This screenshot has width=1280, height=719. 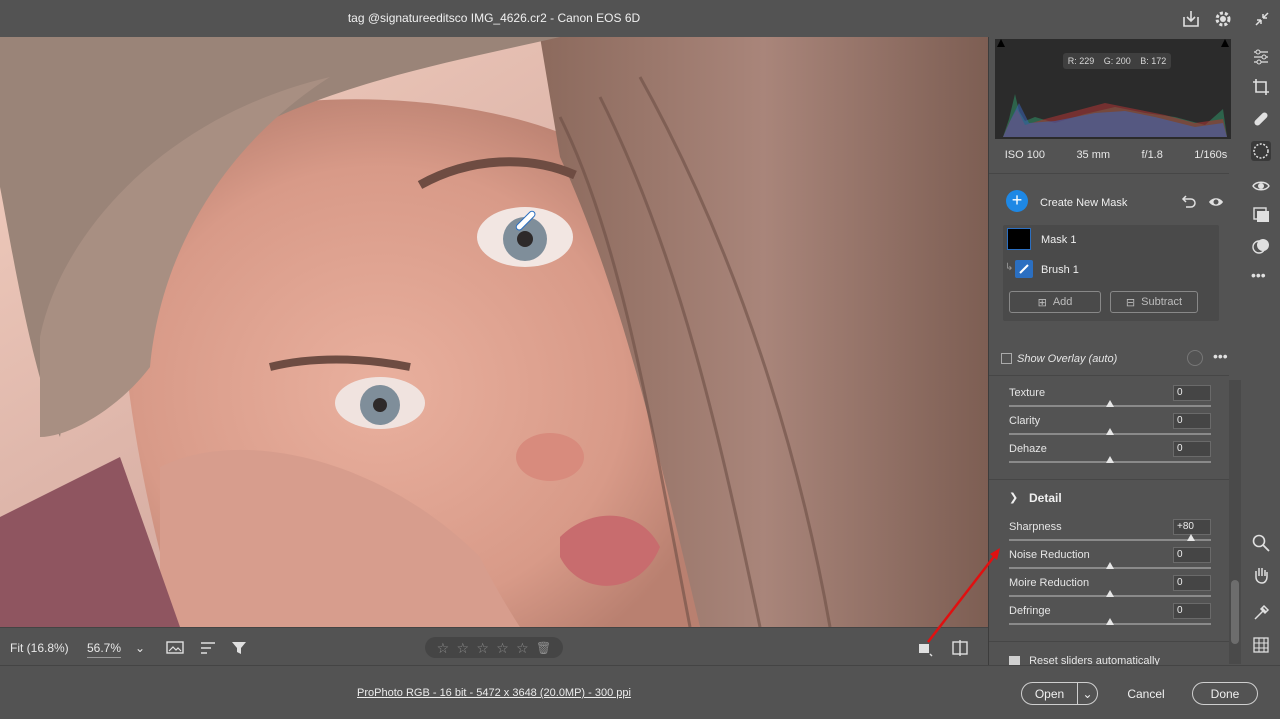 What do you see at coordinates (1261, 119) in the screenshot?
I see `healing-icon` at bounding box center [1261, 119].